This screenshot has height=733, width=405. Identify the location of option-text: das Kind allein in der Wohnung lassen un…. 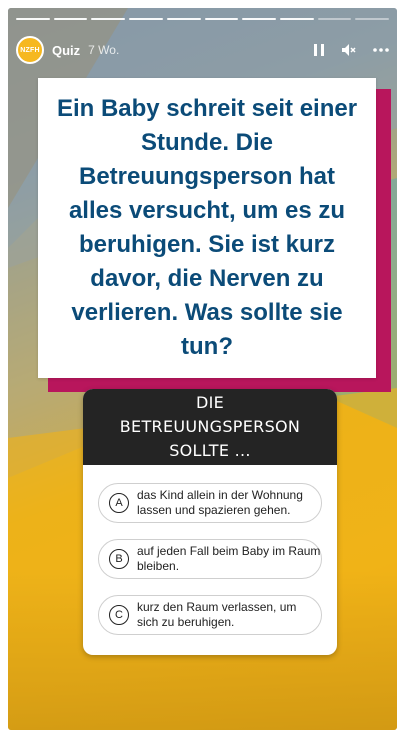
(220, 502).